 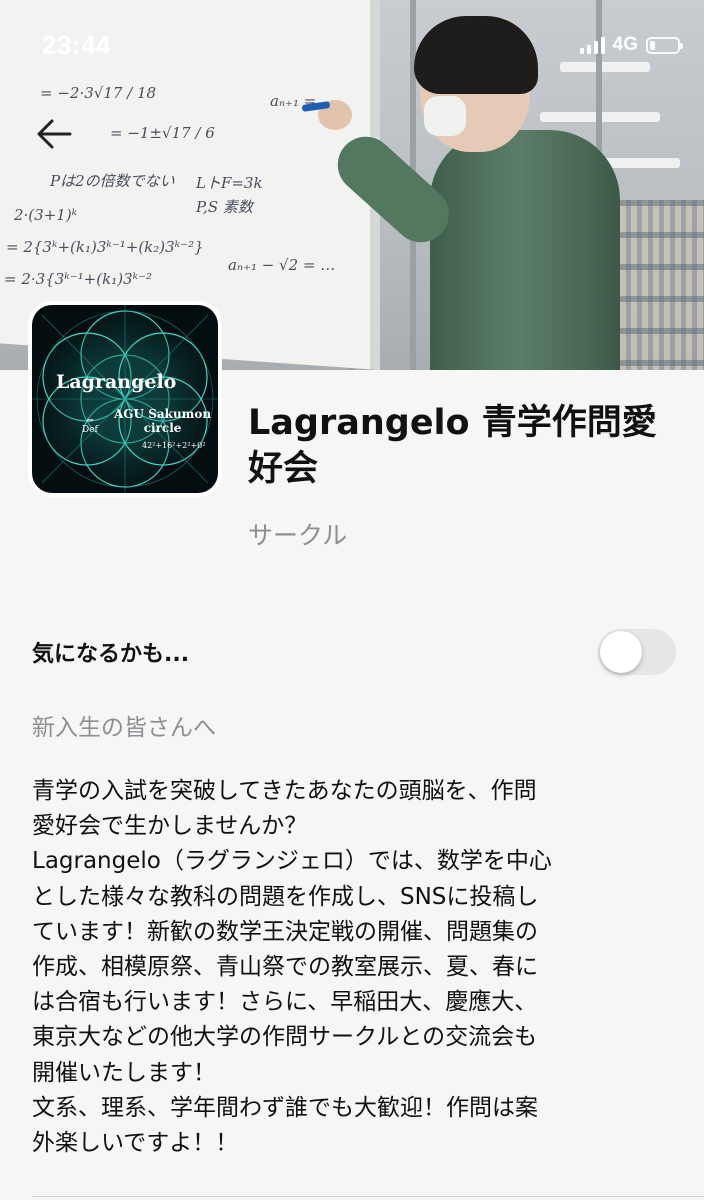 I want to click on flower-of-life-icon, so click(x=125, y=399).